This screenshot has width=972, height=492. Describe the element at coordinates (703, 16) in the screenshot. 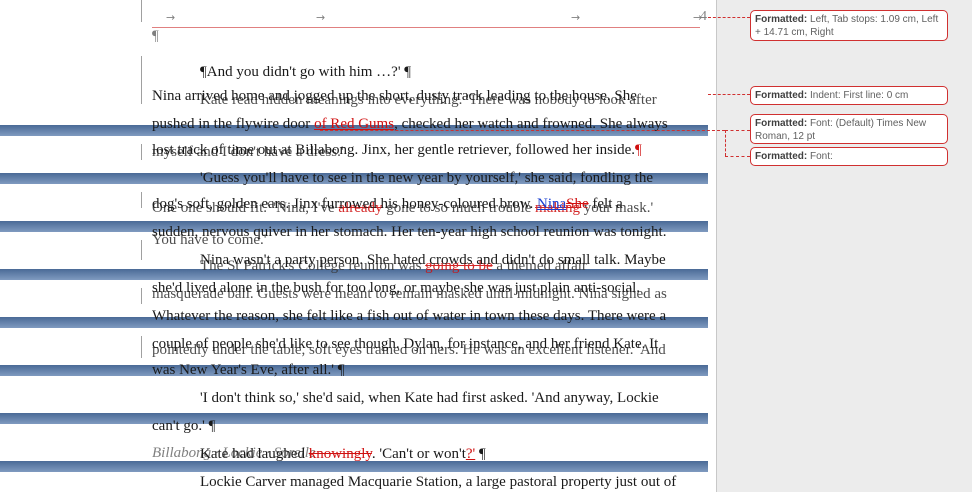

I see `page-number: 4` at that location.